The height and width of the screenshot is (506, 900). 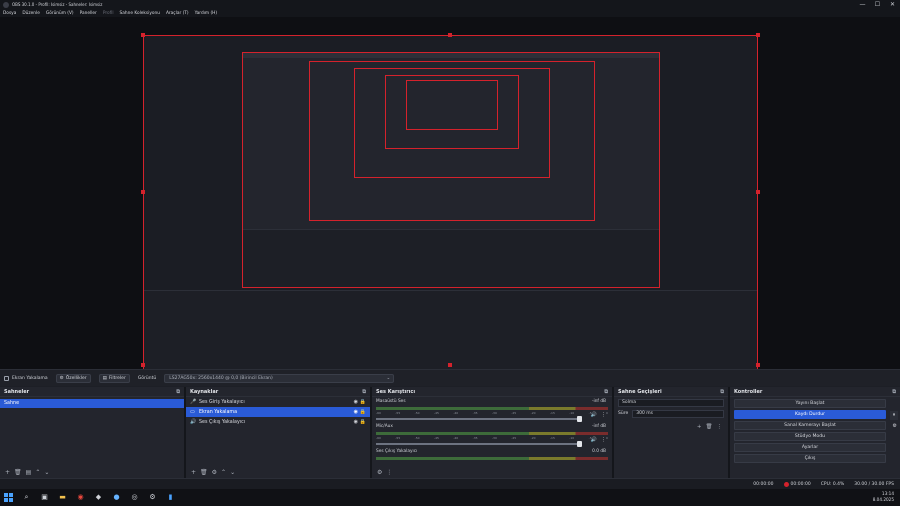 I want to click on stop-recording-button: Kaydı Durdur, so click(x=810, y=414).